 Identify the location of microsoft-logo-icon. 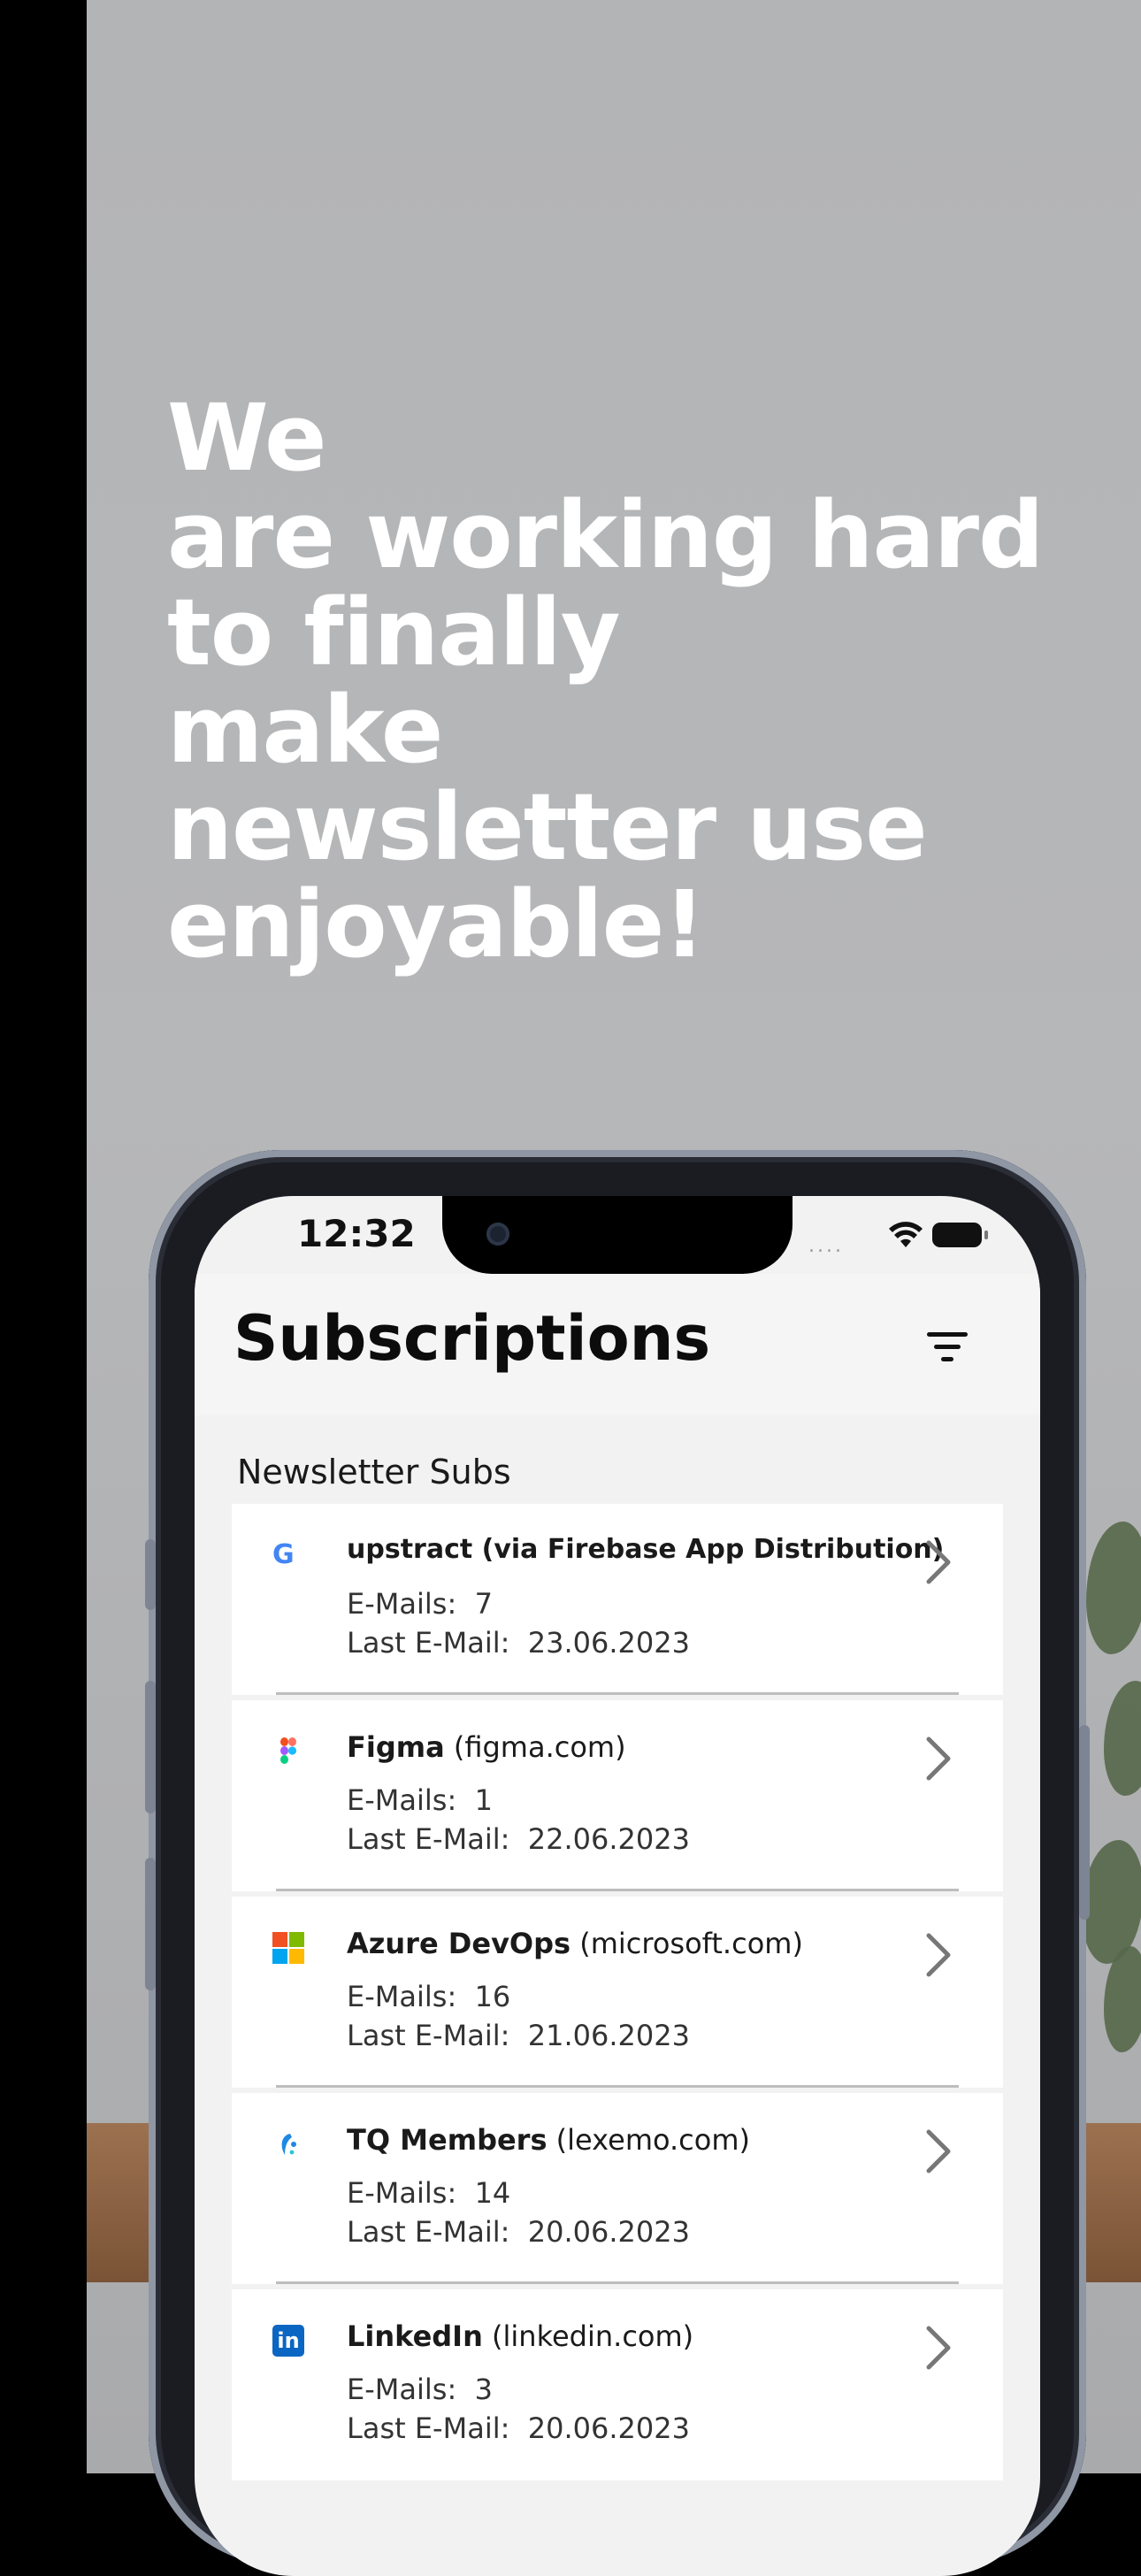
(288, 1948).